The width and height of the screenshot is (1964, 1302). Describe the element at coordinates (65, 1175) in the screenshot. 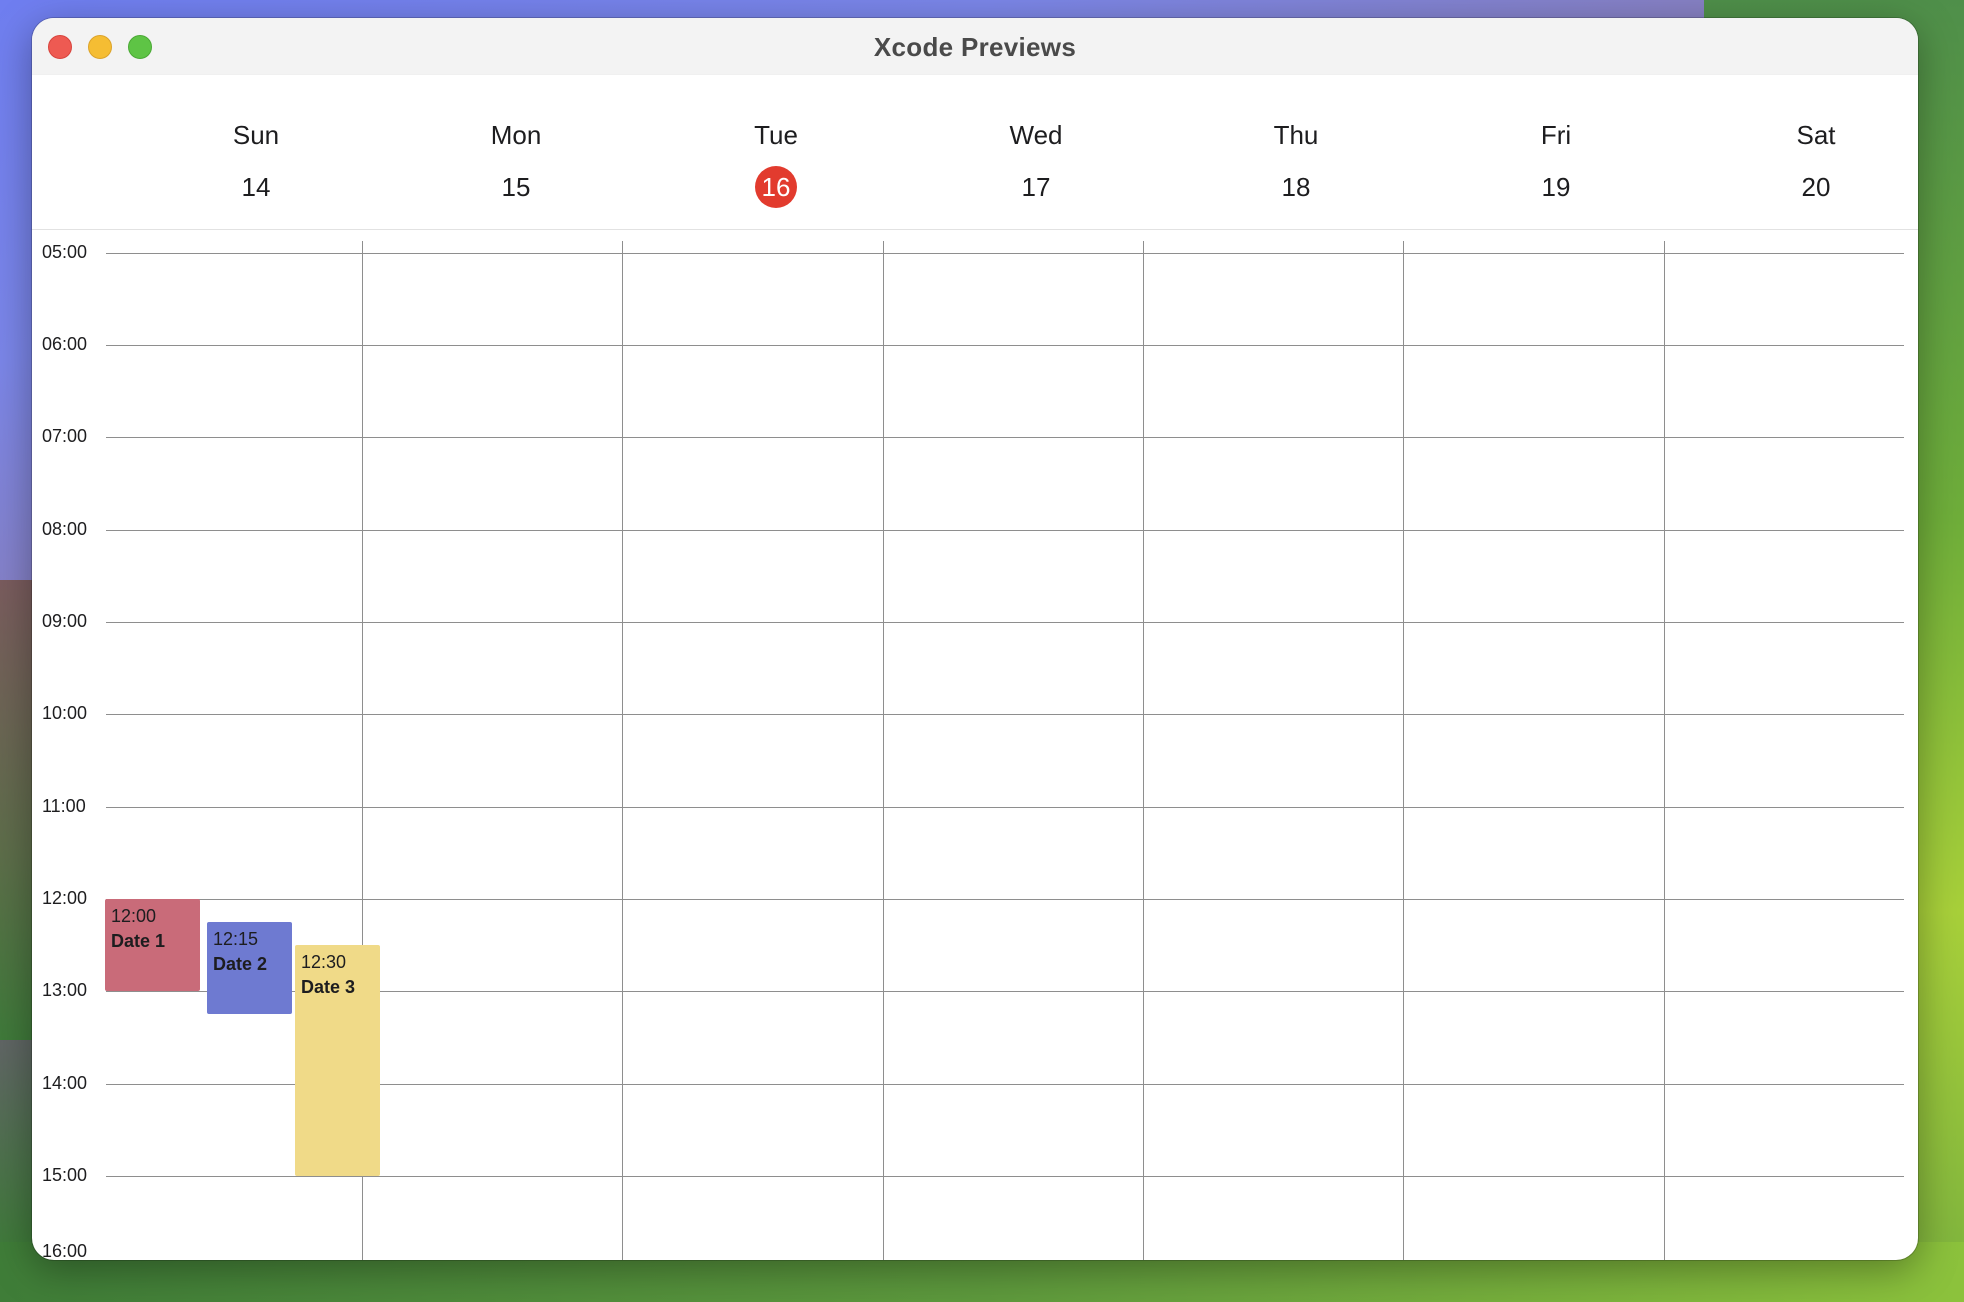

I see `hour-label: 15:00` at that location.